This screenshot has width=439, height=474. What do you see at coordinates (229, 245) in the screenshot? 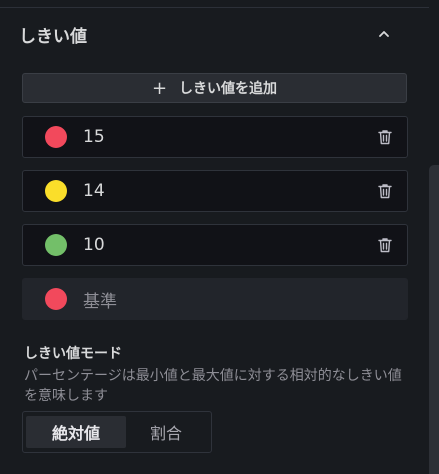
I see `threshold-value-input: 10` at bounding box center [229, 245].